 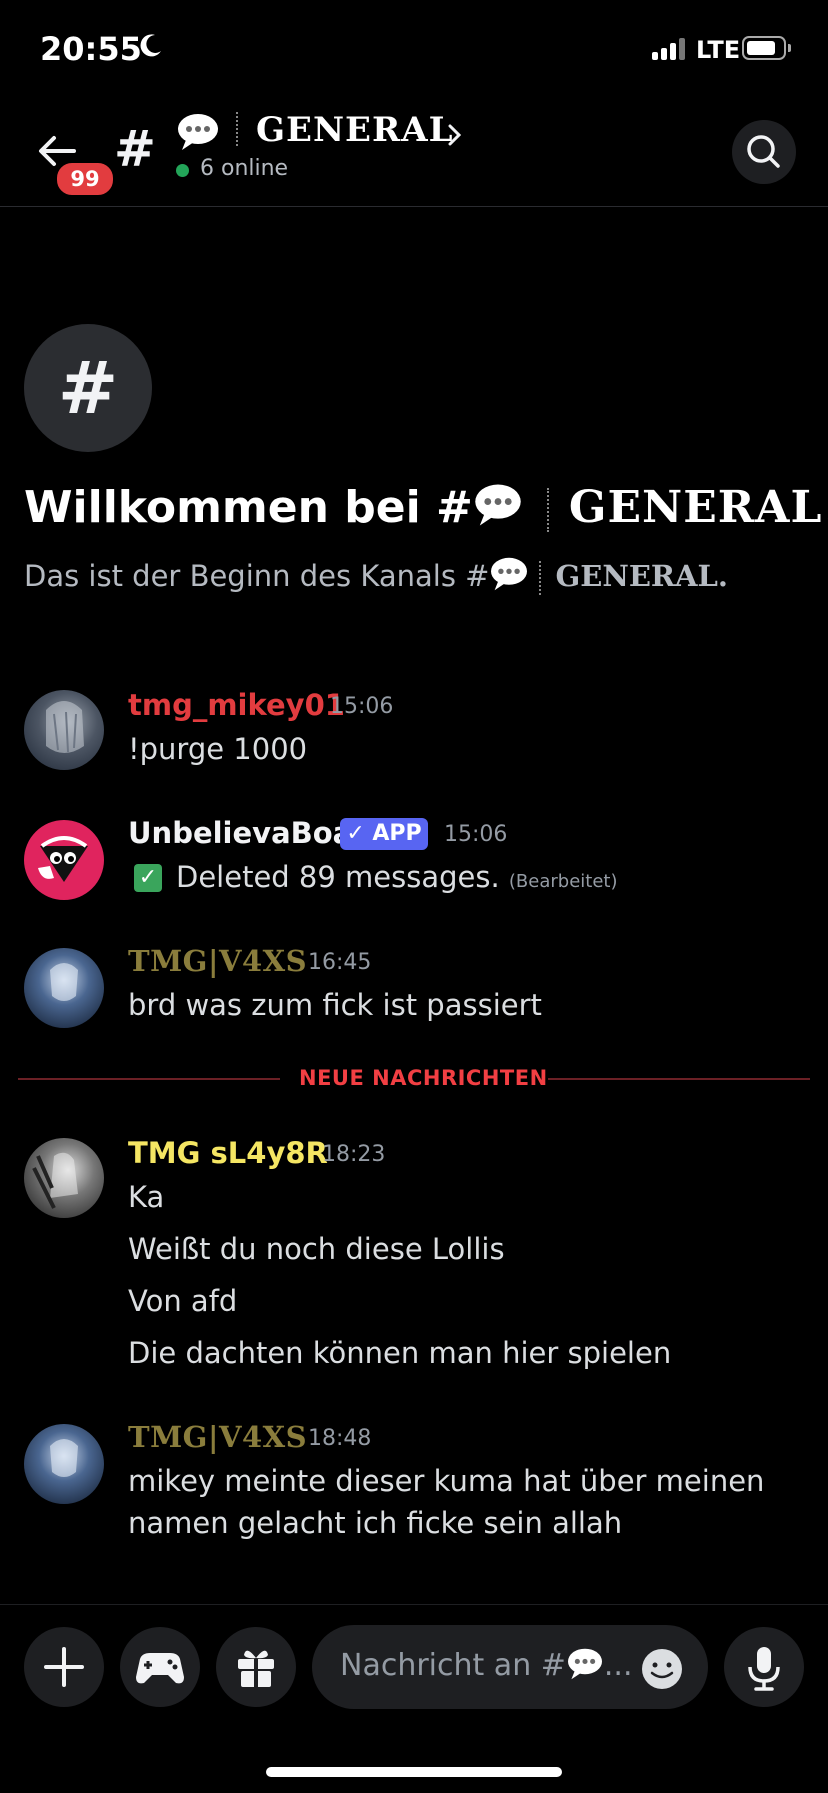 I want to click on add-attachment-button, so click(x=64, y=1667).